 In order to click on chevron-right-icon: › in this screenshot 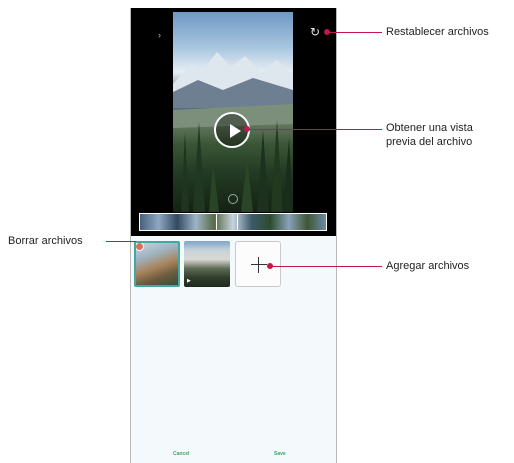, I will do `click(159, 35)`.